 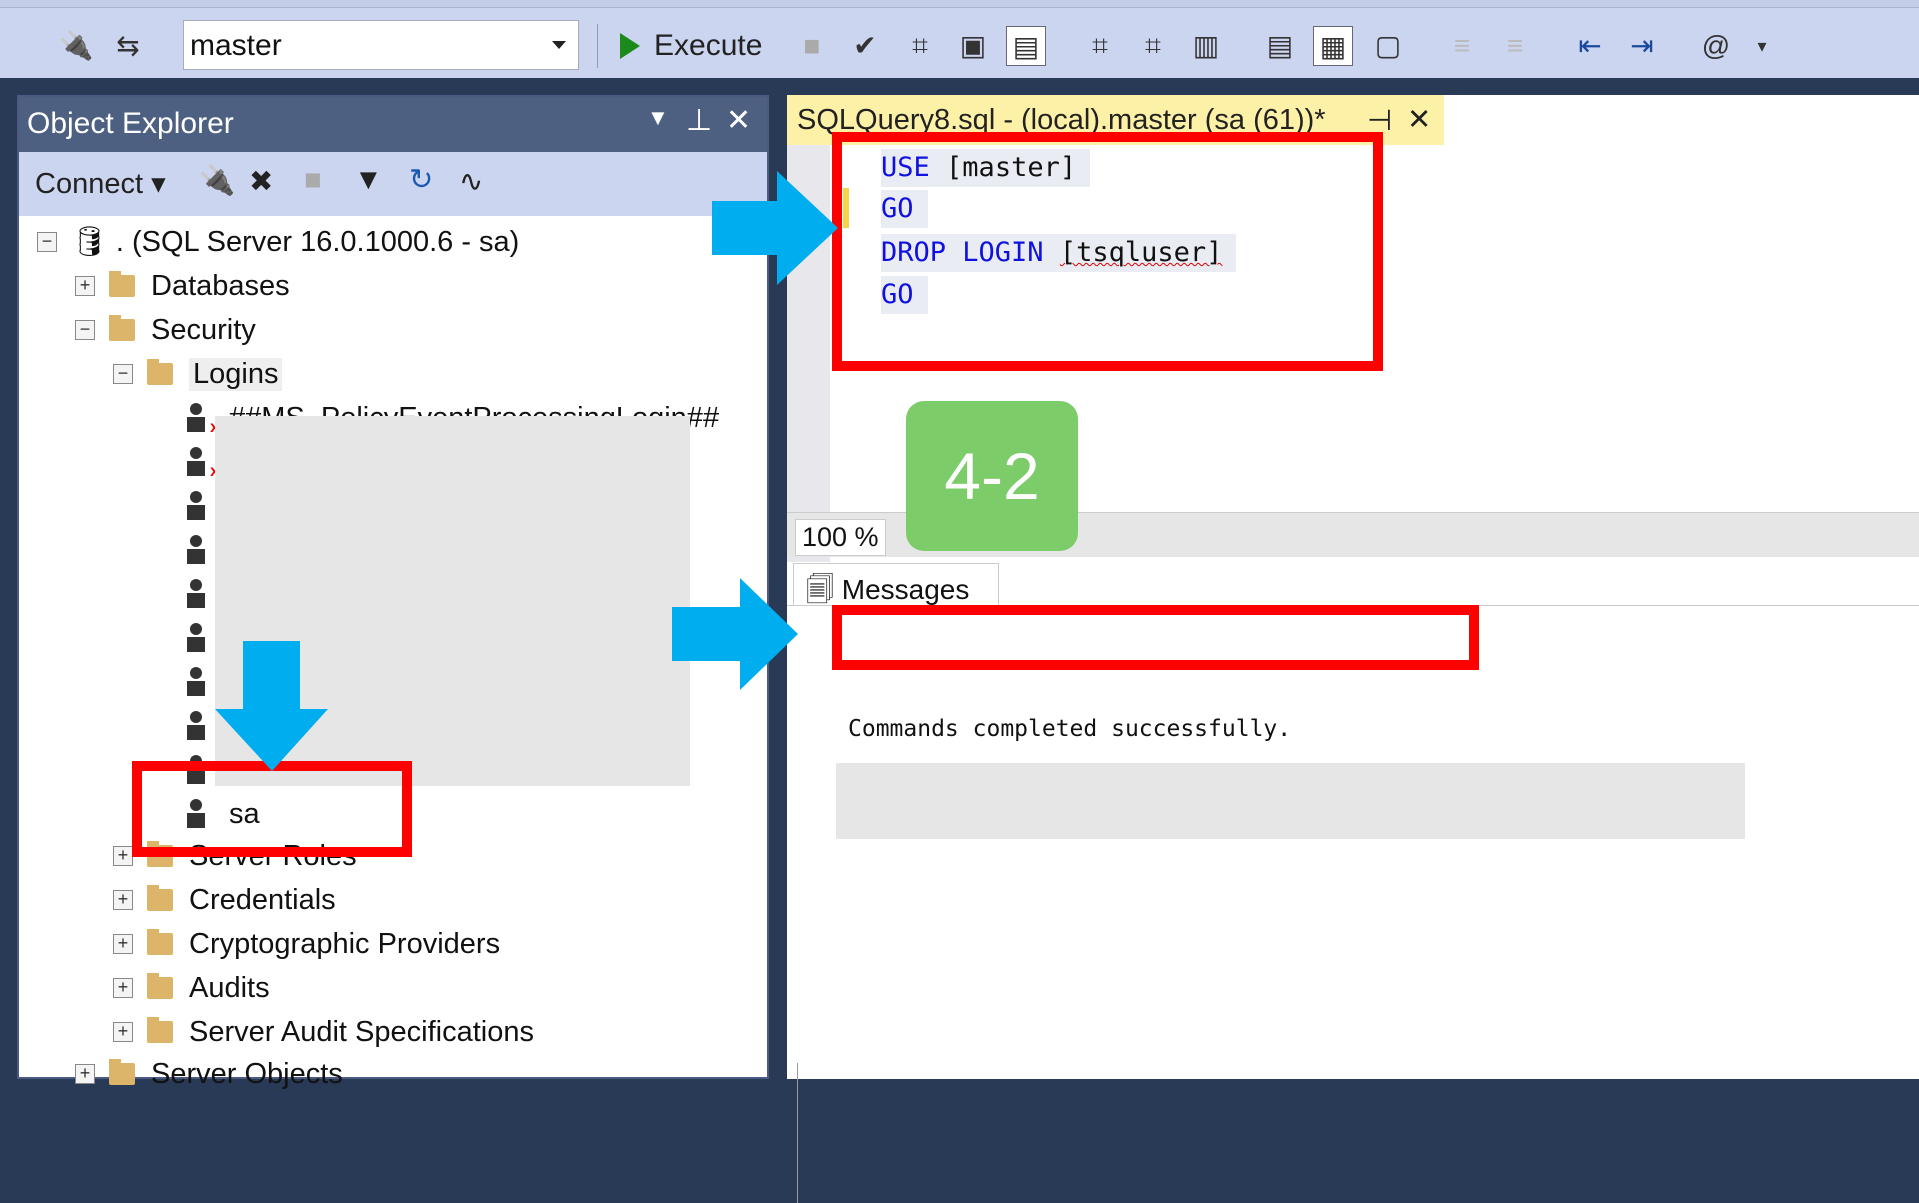 I want to click on chevron-down-icon, so click(x=559, y=45).